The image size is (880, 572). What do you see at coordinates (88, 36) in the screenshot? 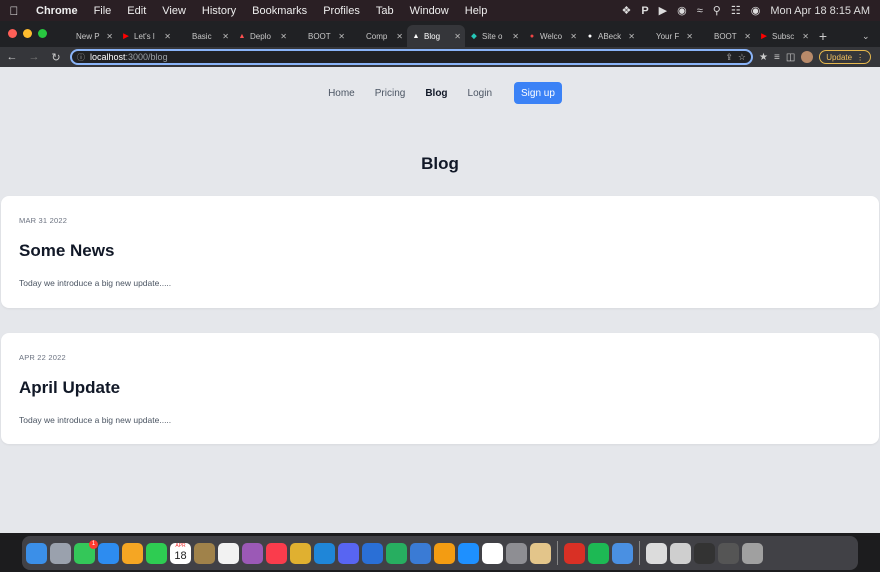
I see `browser-tab: New P ✕` at bounding box center [88, 36].